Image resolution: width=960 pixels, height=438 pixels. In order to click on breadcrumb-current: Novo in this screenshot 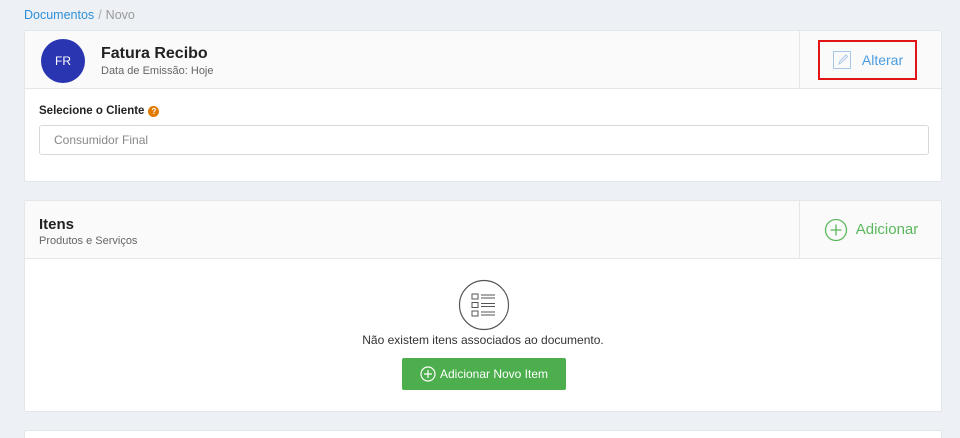, I will do `click(120, 15)`.